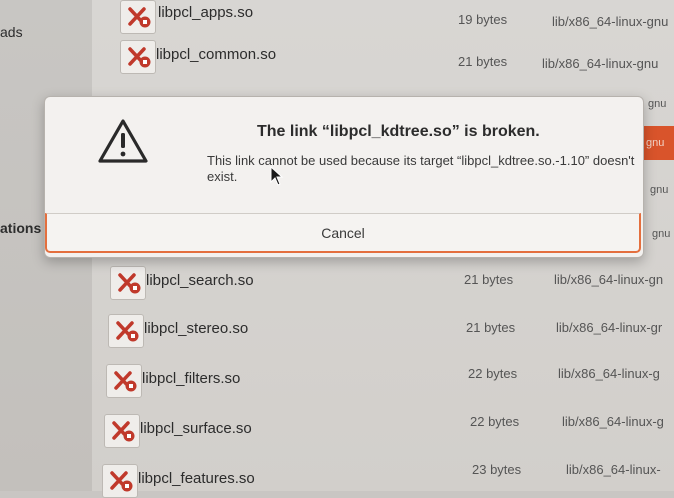 This screenshot has width=674, height=498. I want to click on file-name: libpcl_common.so, so click(216, 54).